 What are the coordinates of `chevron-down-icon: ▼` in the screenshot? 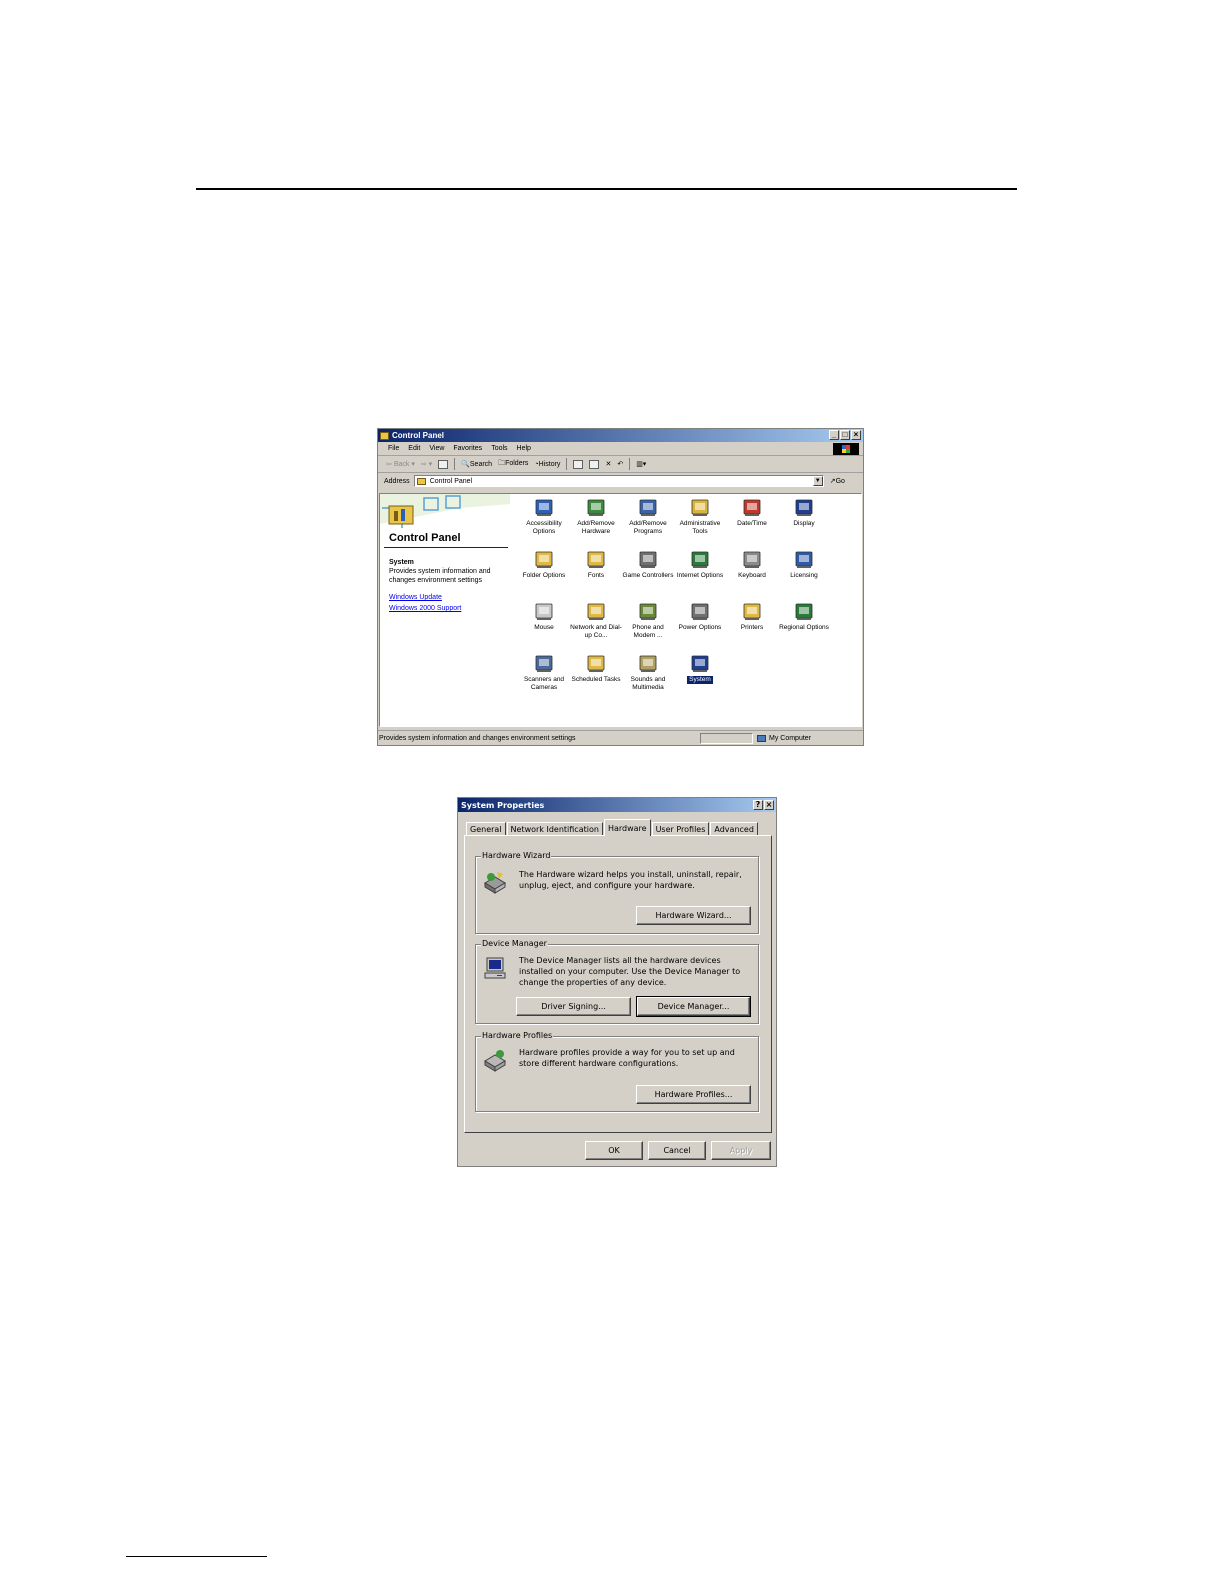 It's located at (817, 481).